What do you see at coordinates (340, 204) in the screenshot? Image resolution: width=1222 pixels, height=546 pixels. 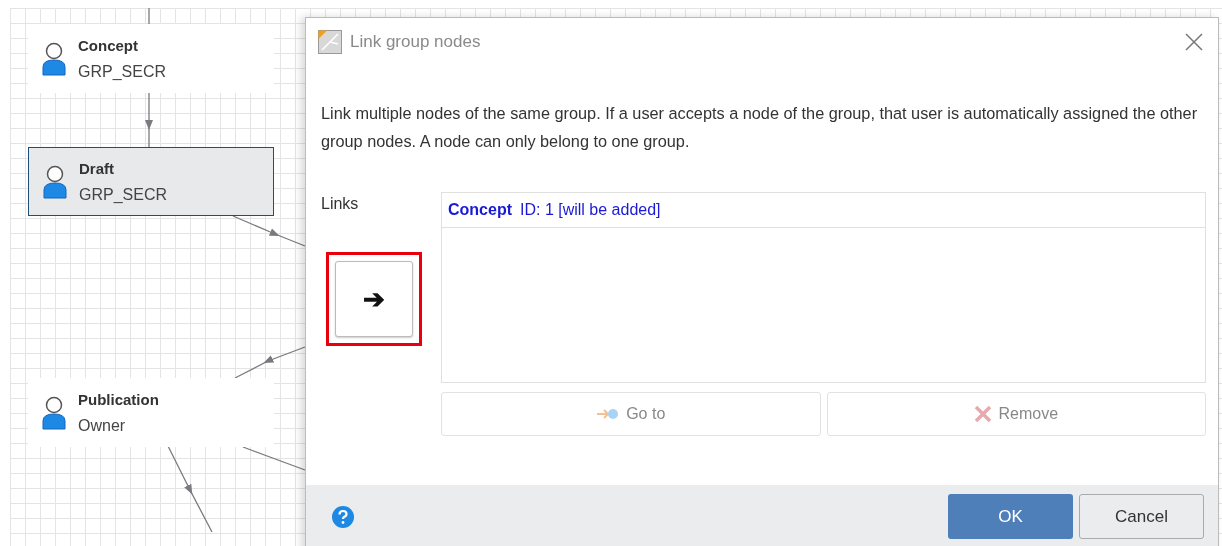 I see `links-label: Links` at bounding box center [340, 204].